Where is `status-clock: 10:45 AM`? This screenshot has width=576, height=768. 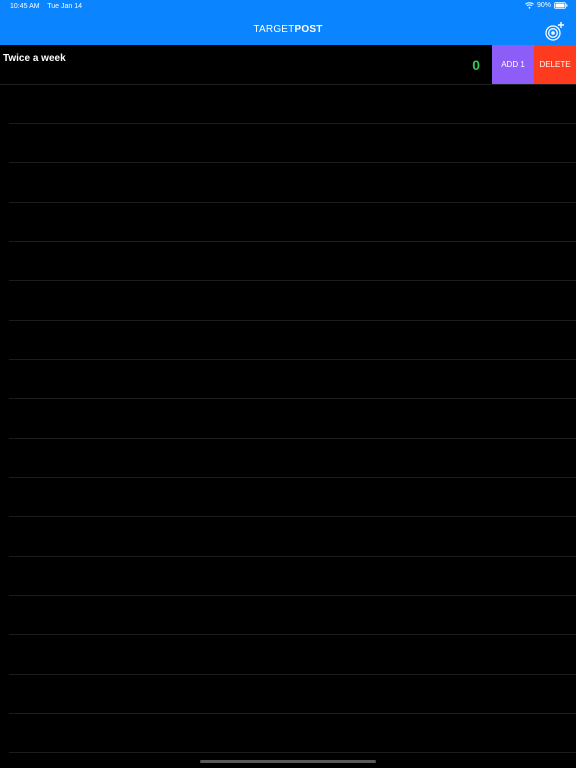
status-clock: 10:45 AM is located at coordinates (25, 6).